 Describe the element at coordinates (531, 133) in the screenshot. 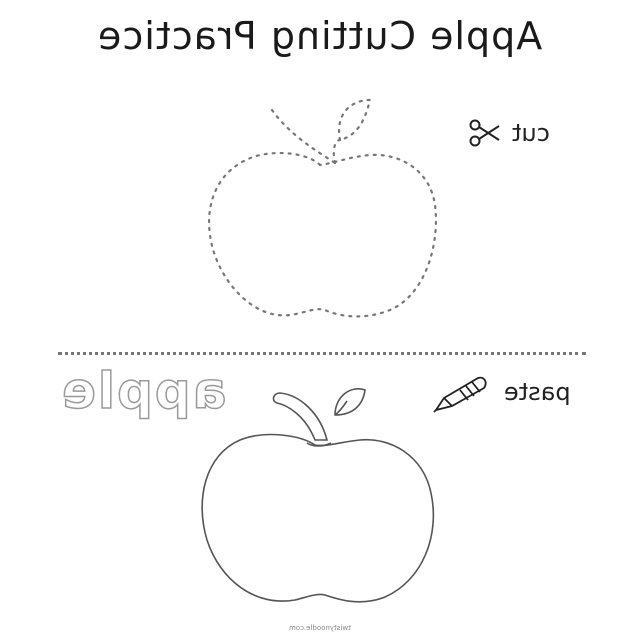

I see `cut-label: cut` at that location.